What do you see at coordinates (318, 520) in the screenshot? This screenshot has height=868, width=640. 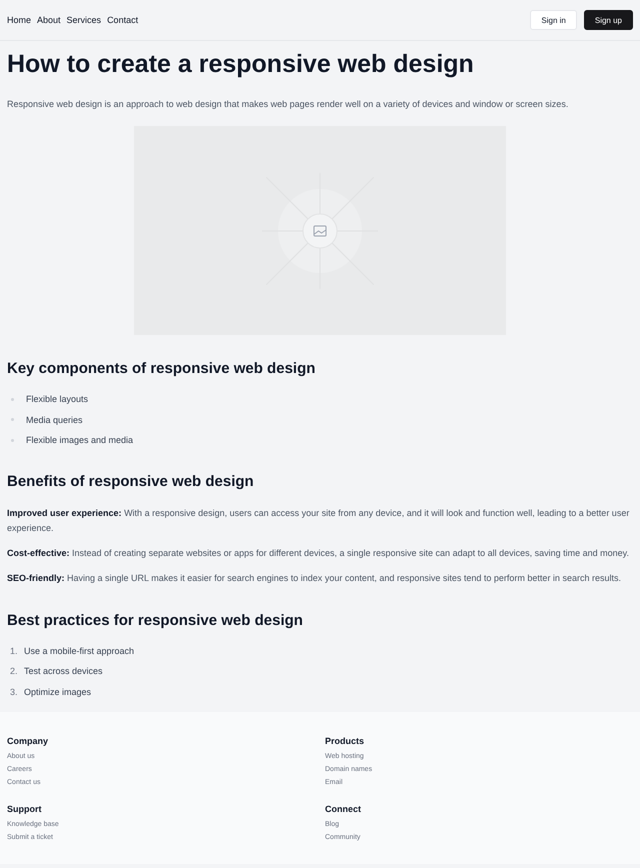 I see `benefit-text: Improved user experience: With a responsive design, users can access your site from any device, and it will look and function well, leading to a better user experience.` at bounding box center [318, 520].